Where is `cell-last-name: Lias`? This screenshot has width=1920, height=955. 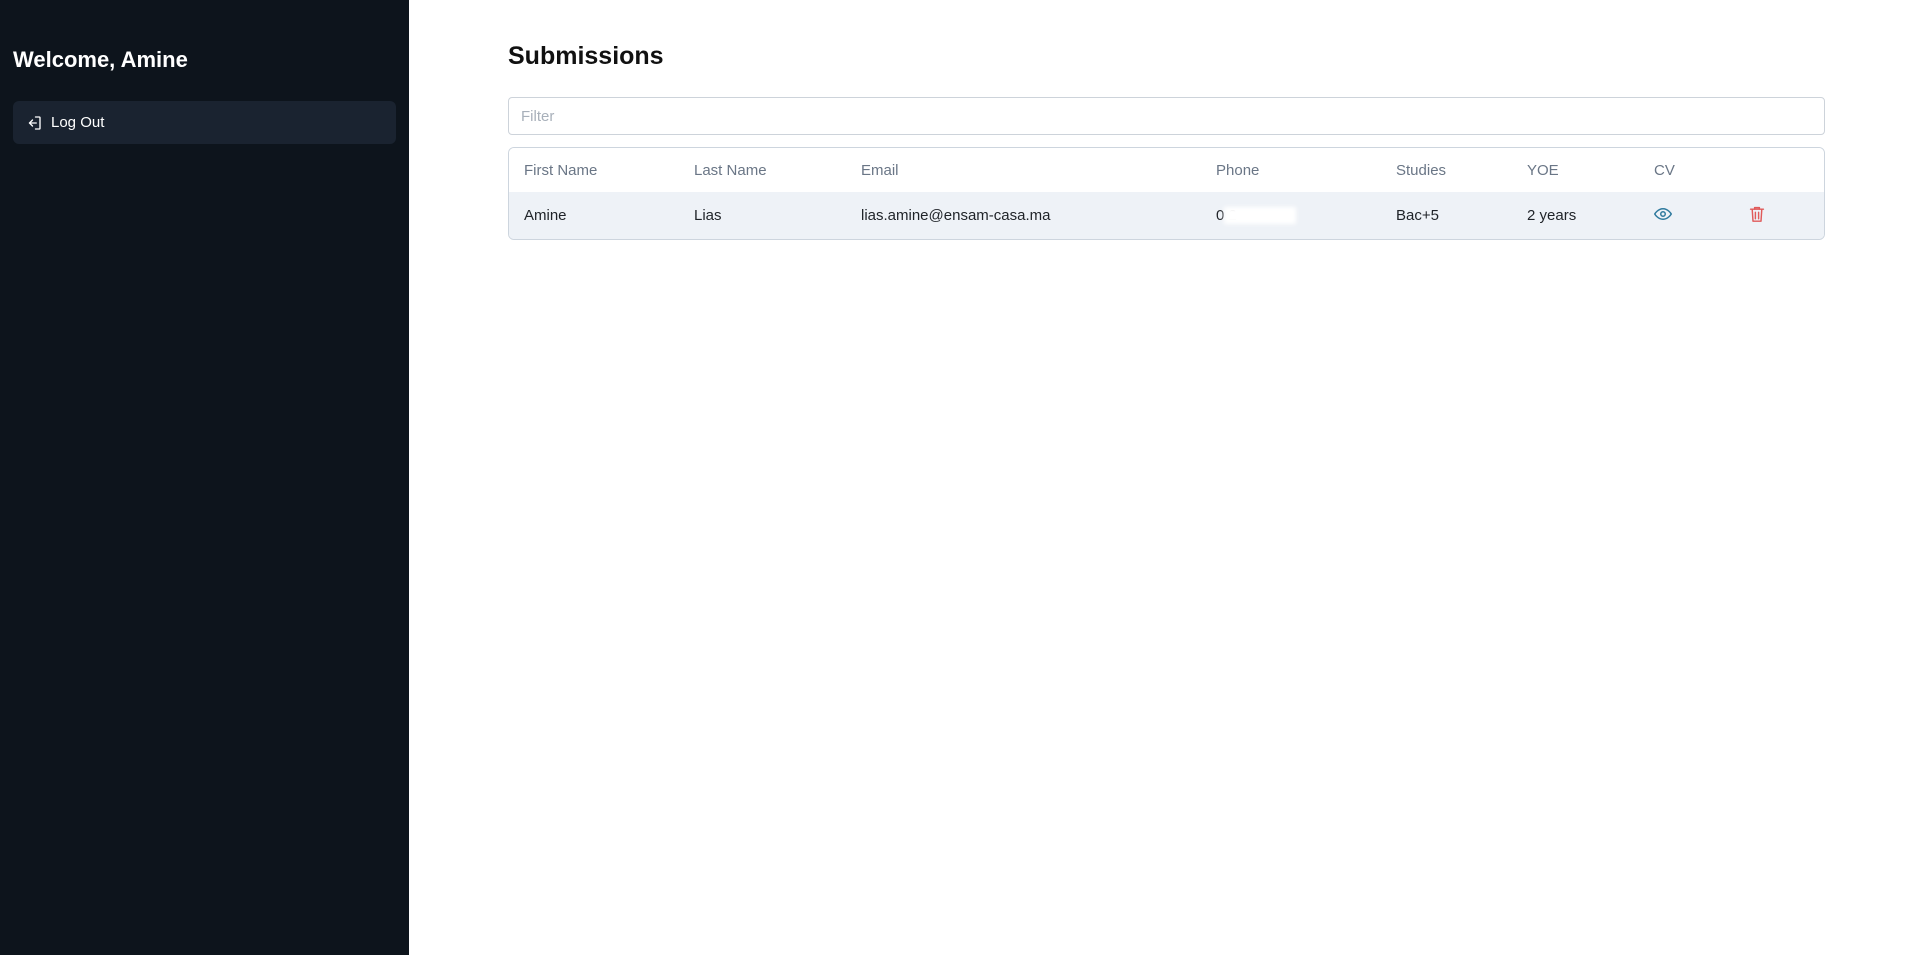
cell-last-name: Lias is located at coordinates (762, 215).